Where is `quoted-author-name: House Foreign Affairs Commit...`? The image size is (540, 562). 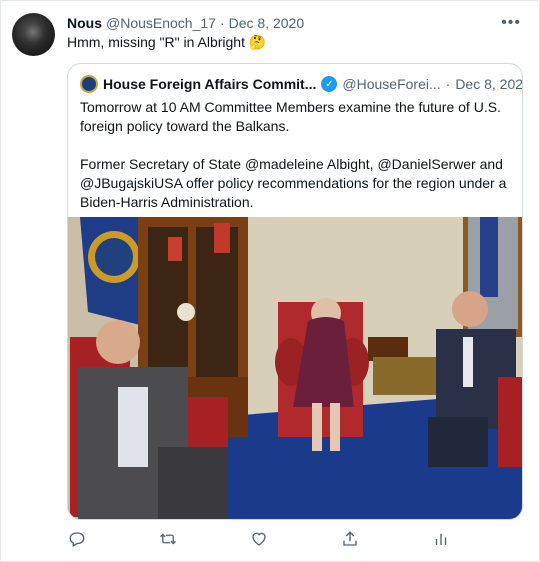 quoted-author-name: House Foreign Affairs Commit... is located at coordinates (209, 84).